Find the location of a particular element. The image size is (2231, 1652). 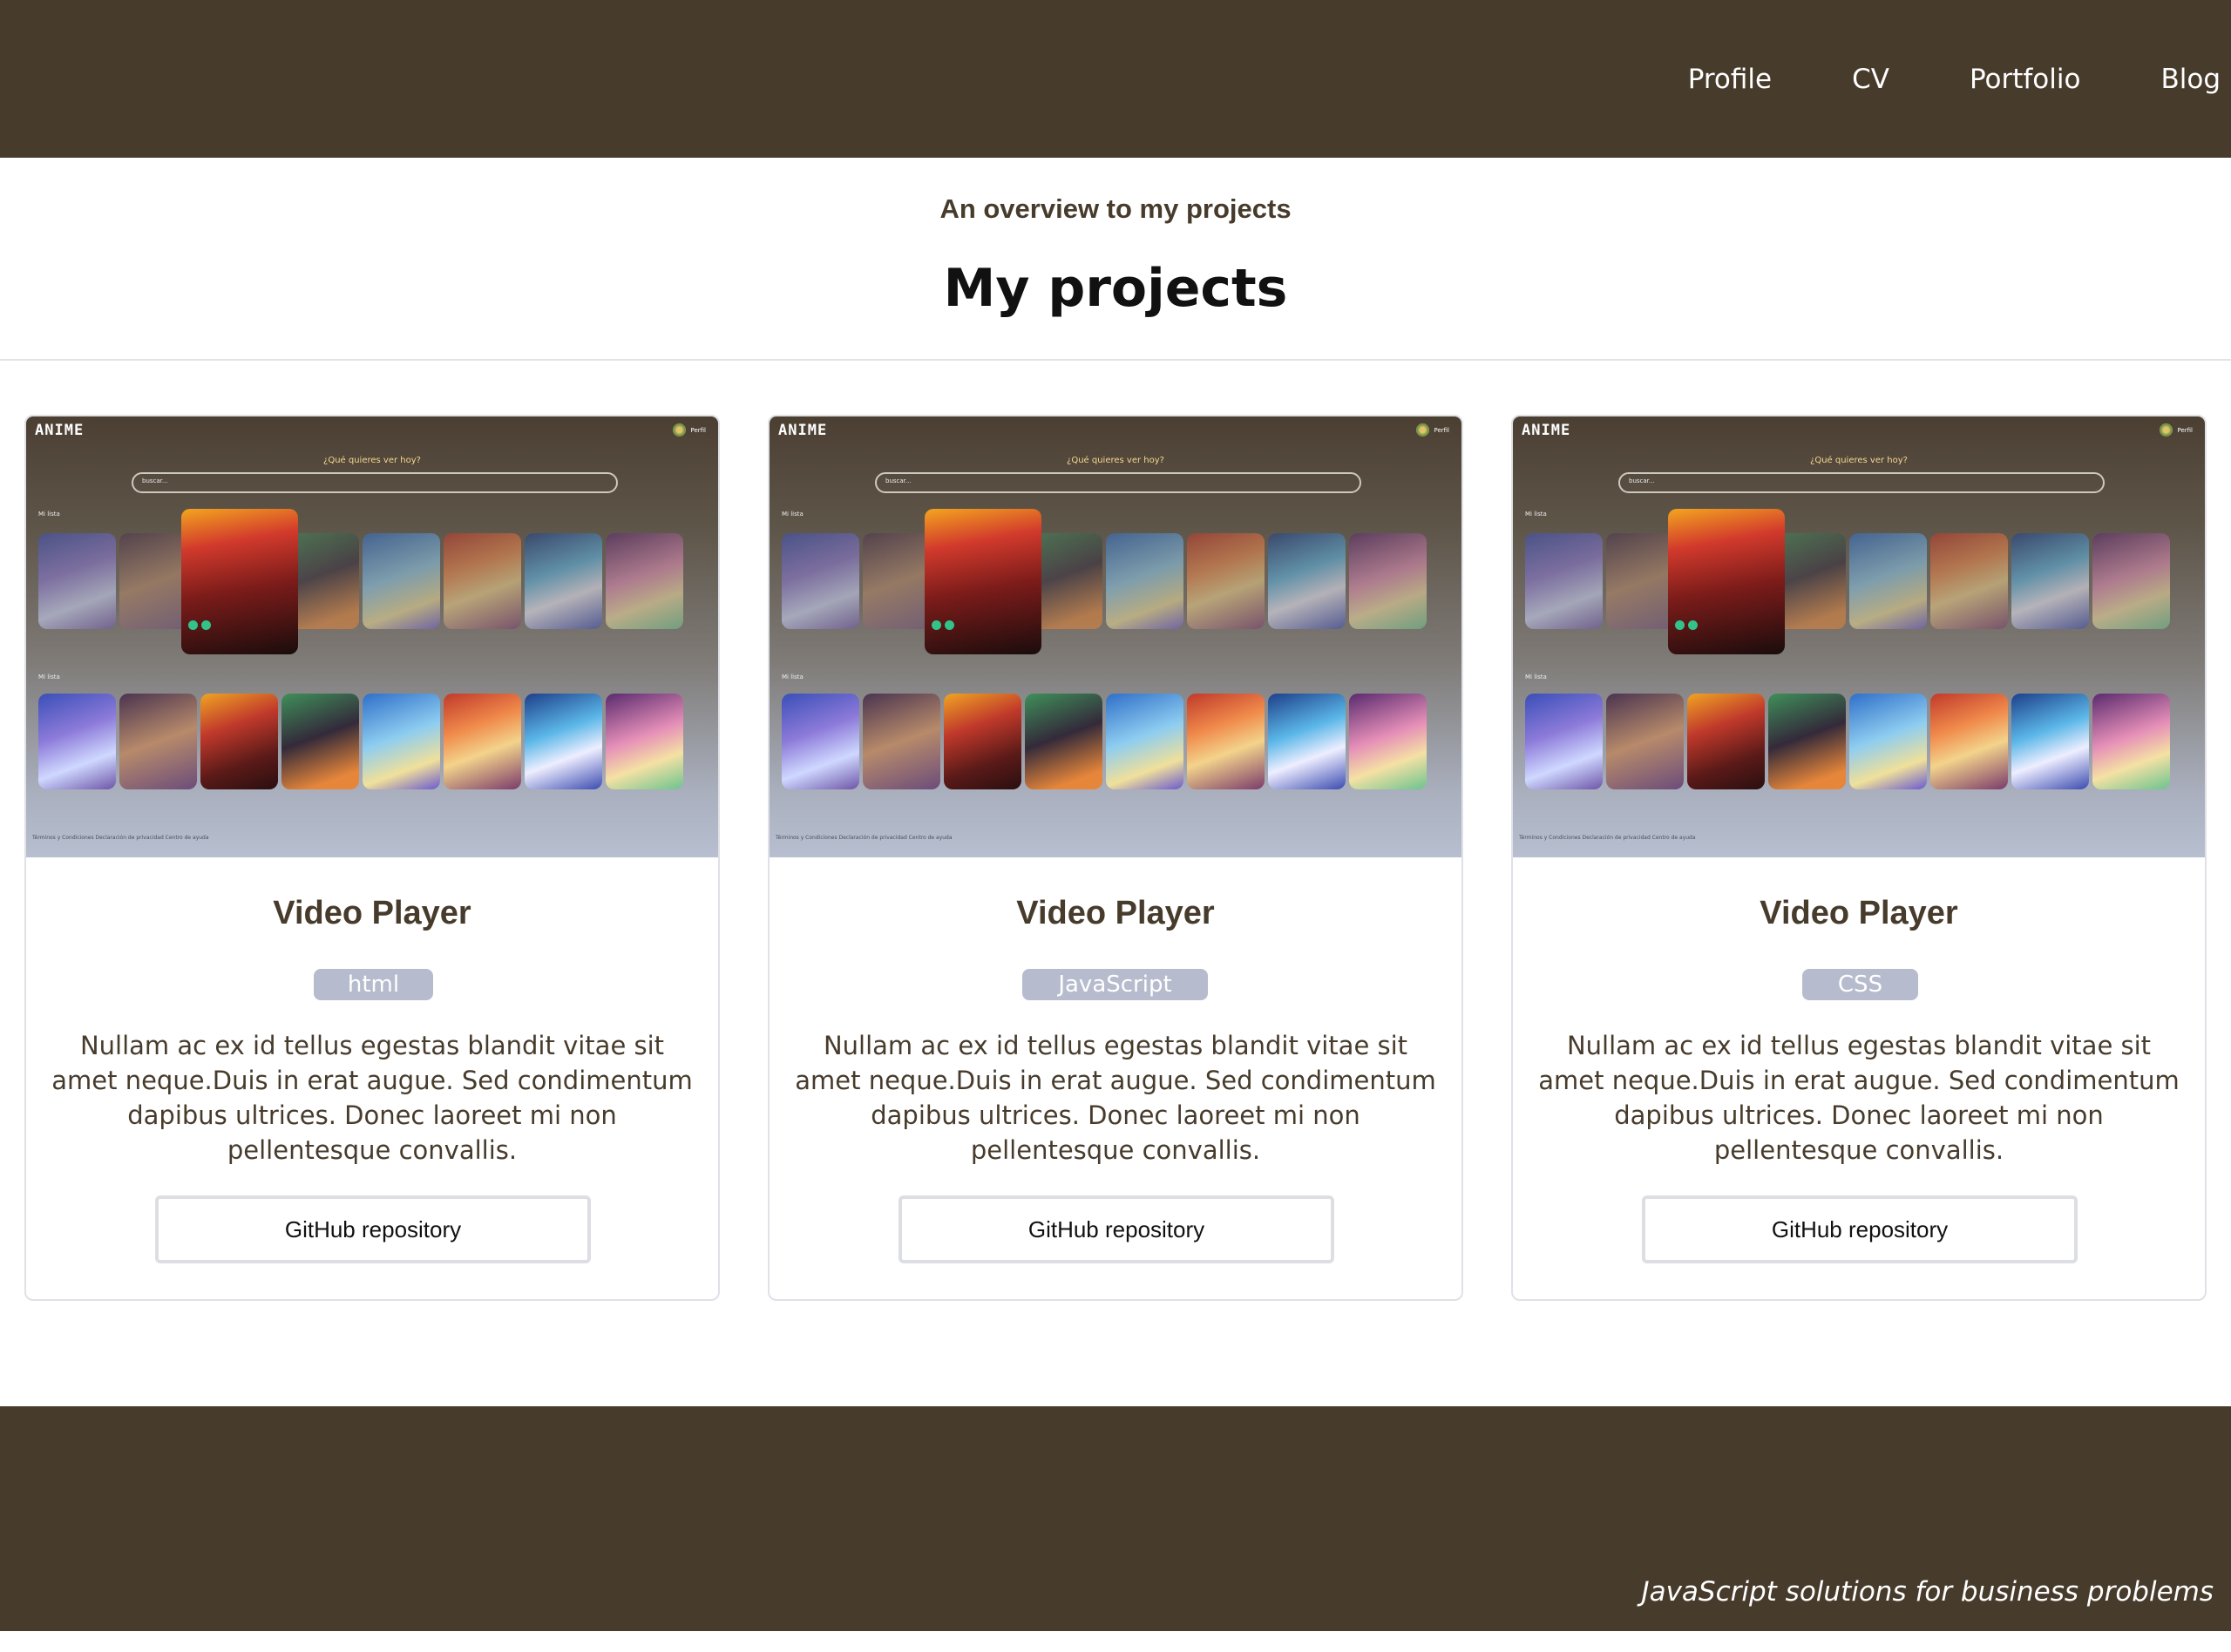

section-subtitle: An overview to my projects is located at coordinates (1115, 208).